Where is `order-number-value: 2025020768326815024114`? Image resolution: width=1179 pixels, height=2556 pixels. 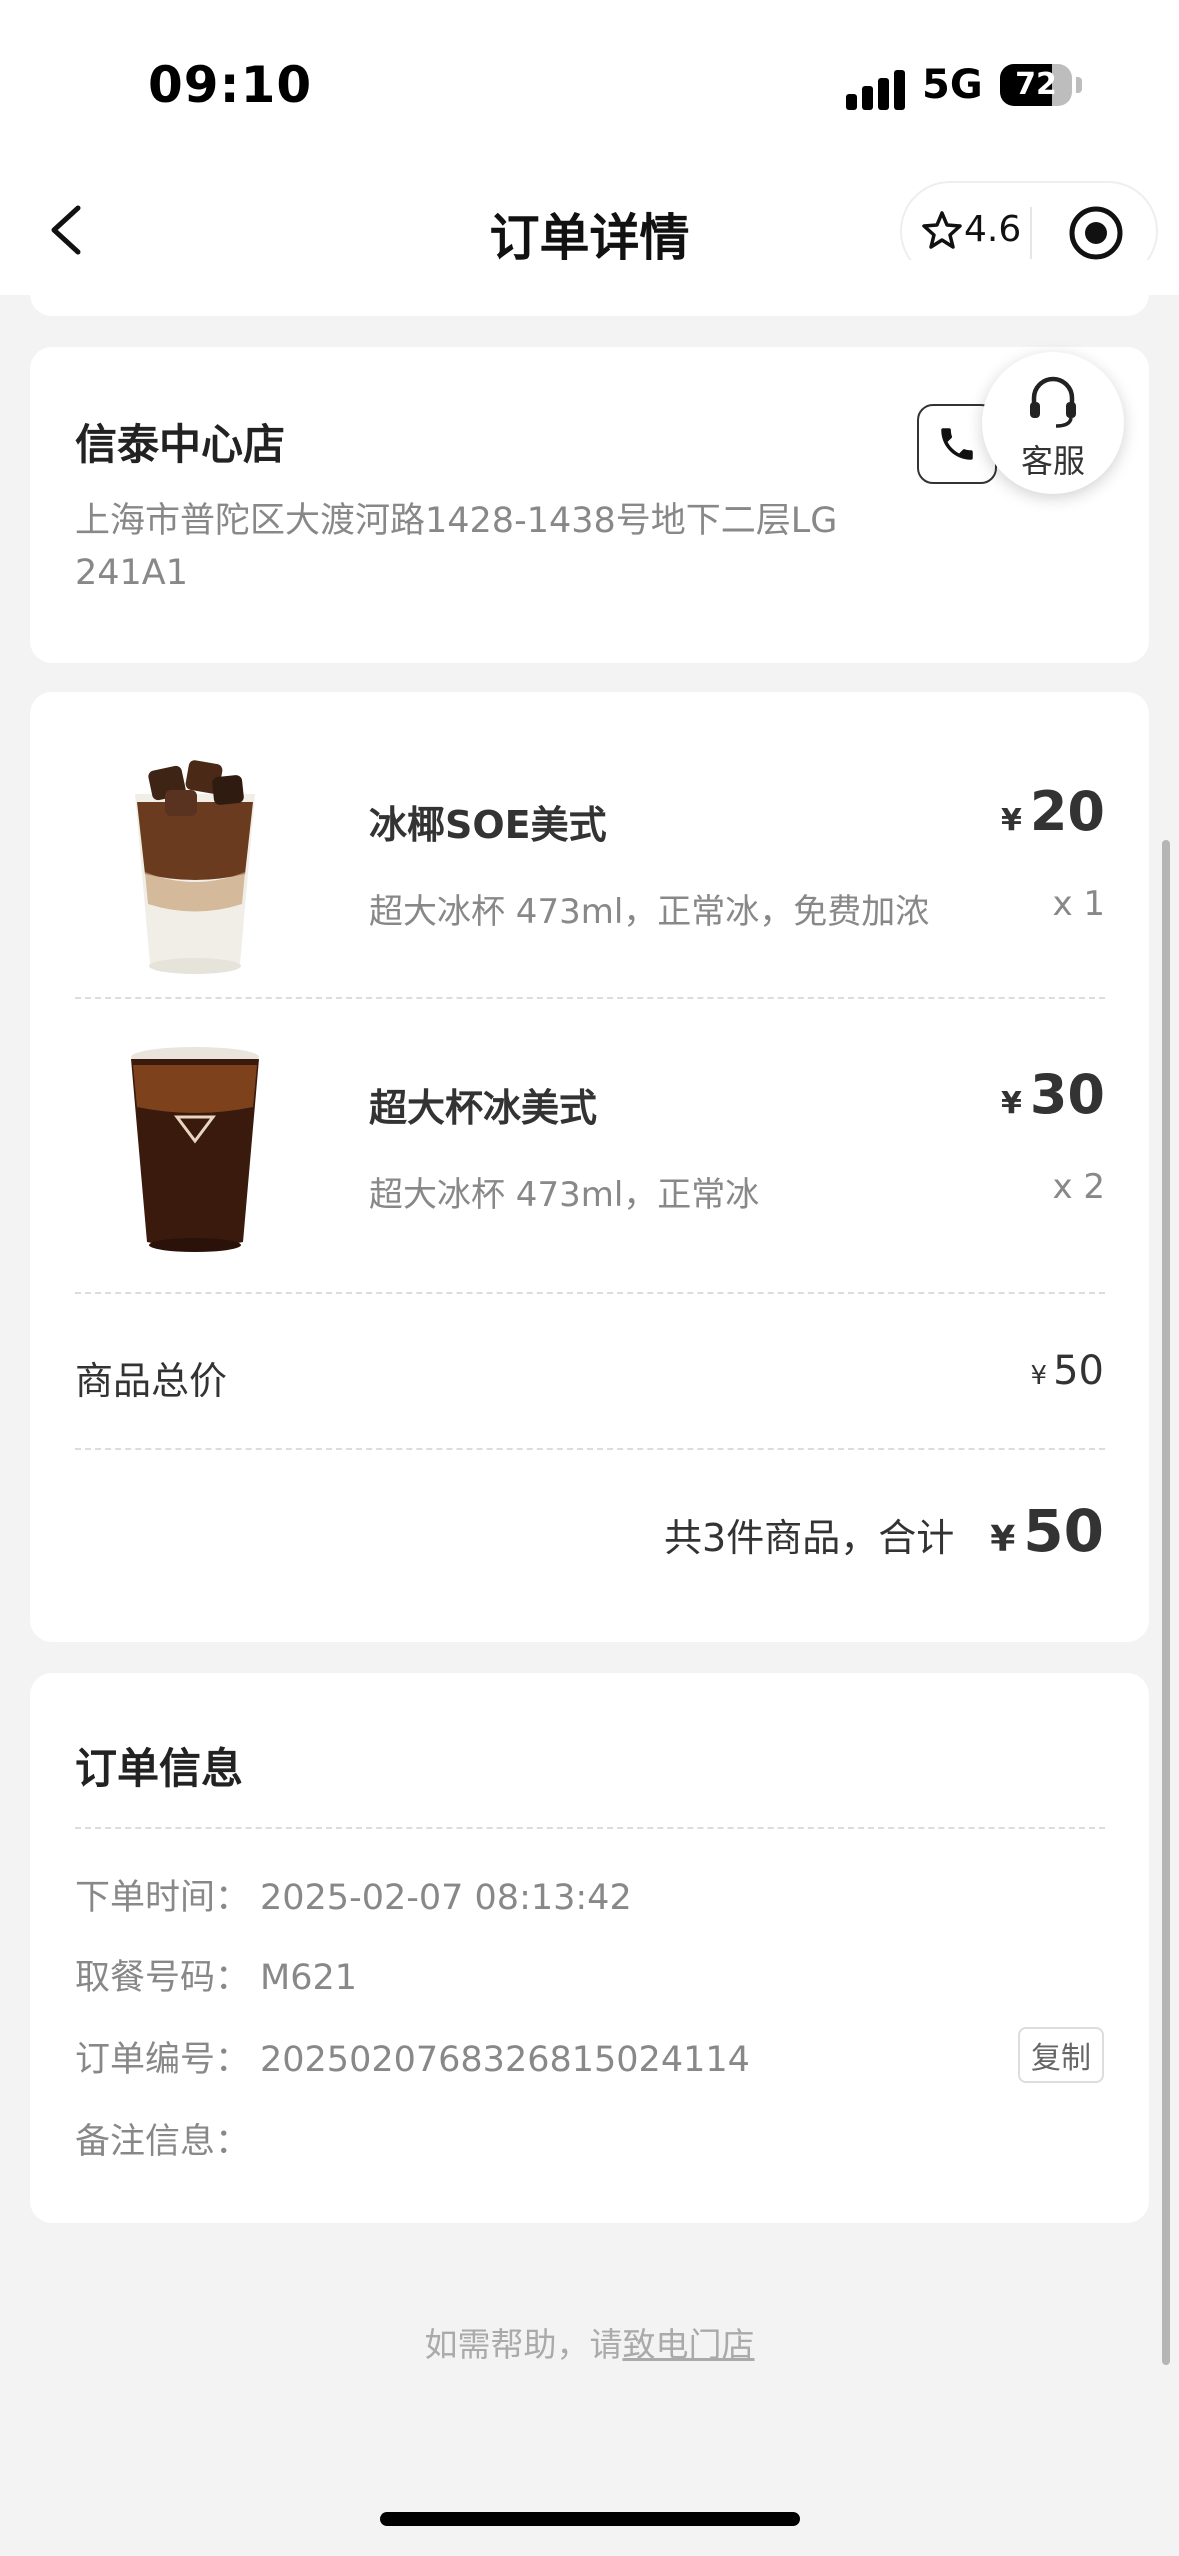 order-number-value: 2025020768326815024114 is located at coordinates (505, 2060).